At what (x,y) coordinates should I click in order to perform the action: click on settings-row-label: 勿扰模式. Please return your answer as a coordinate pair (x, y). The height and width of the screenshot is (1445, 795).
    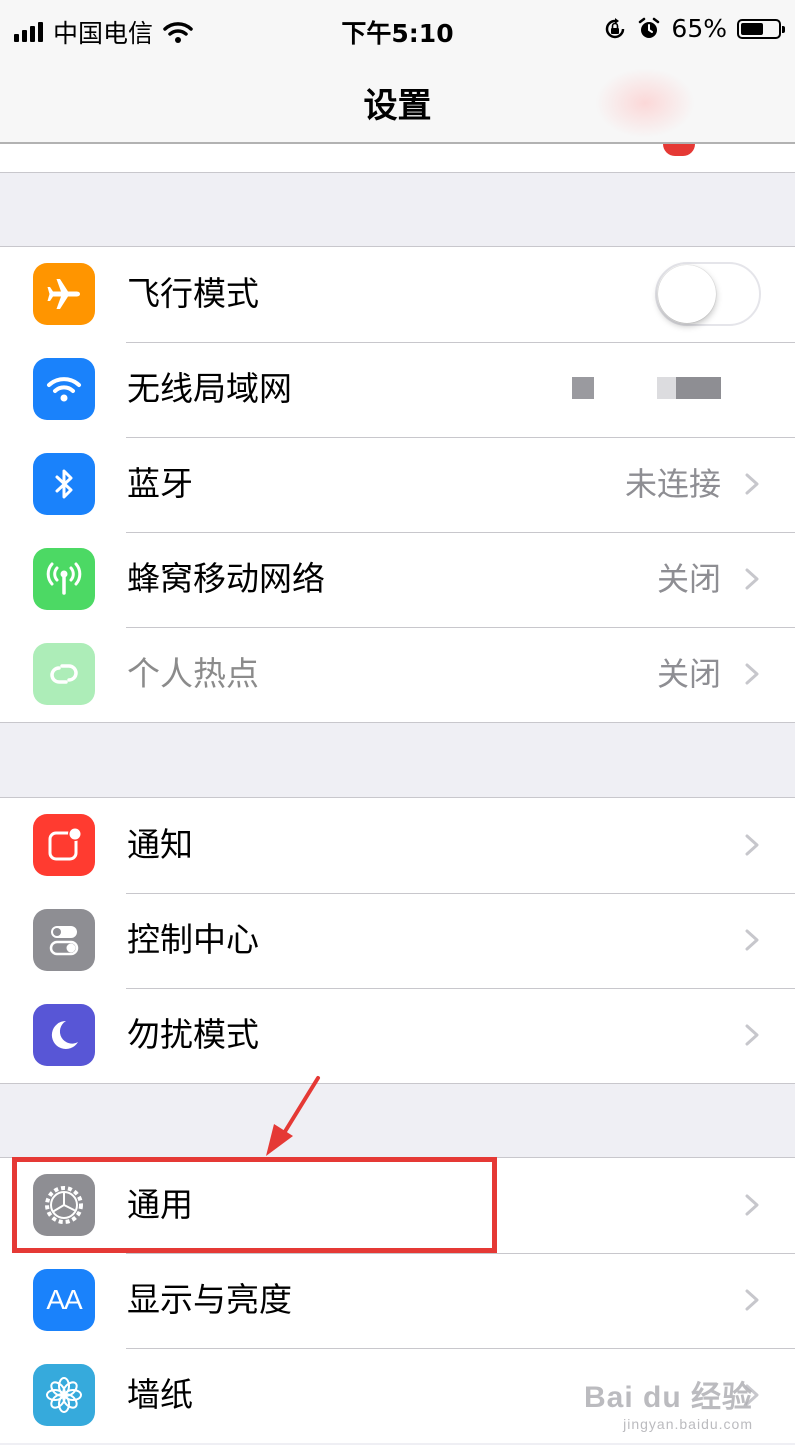
    Looking at the image, I should click on (193, 1034).